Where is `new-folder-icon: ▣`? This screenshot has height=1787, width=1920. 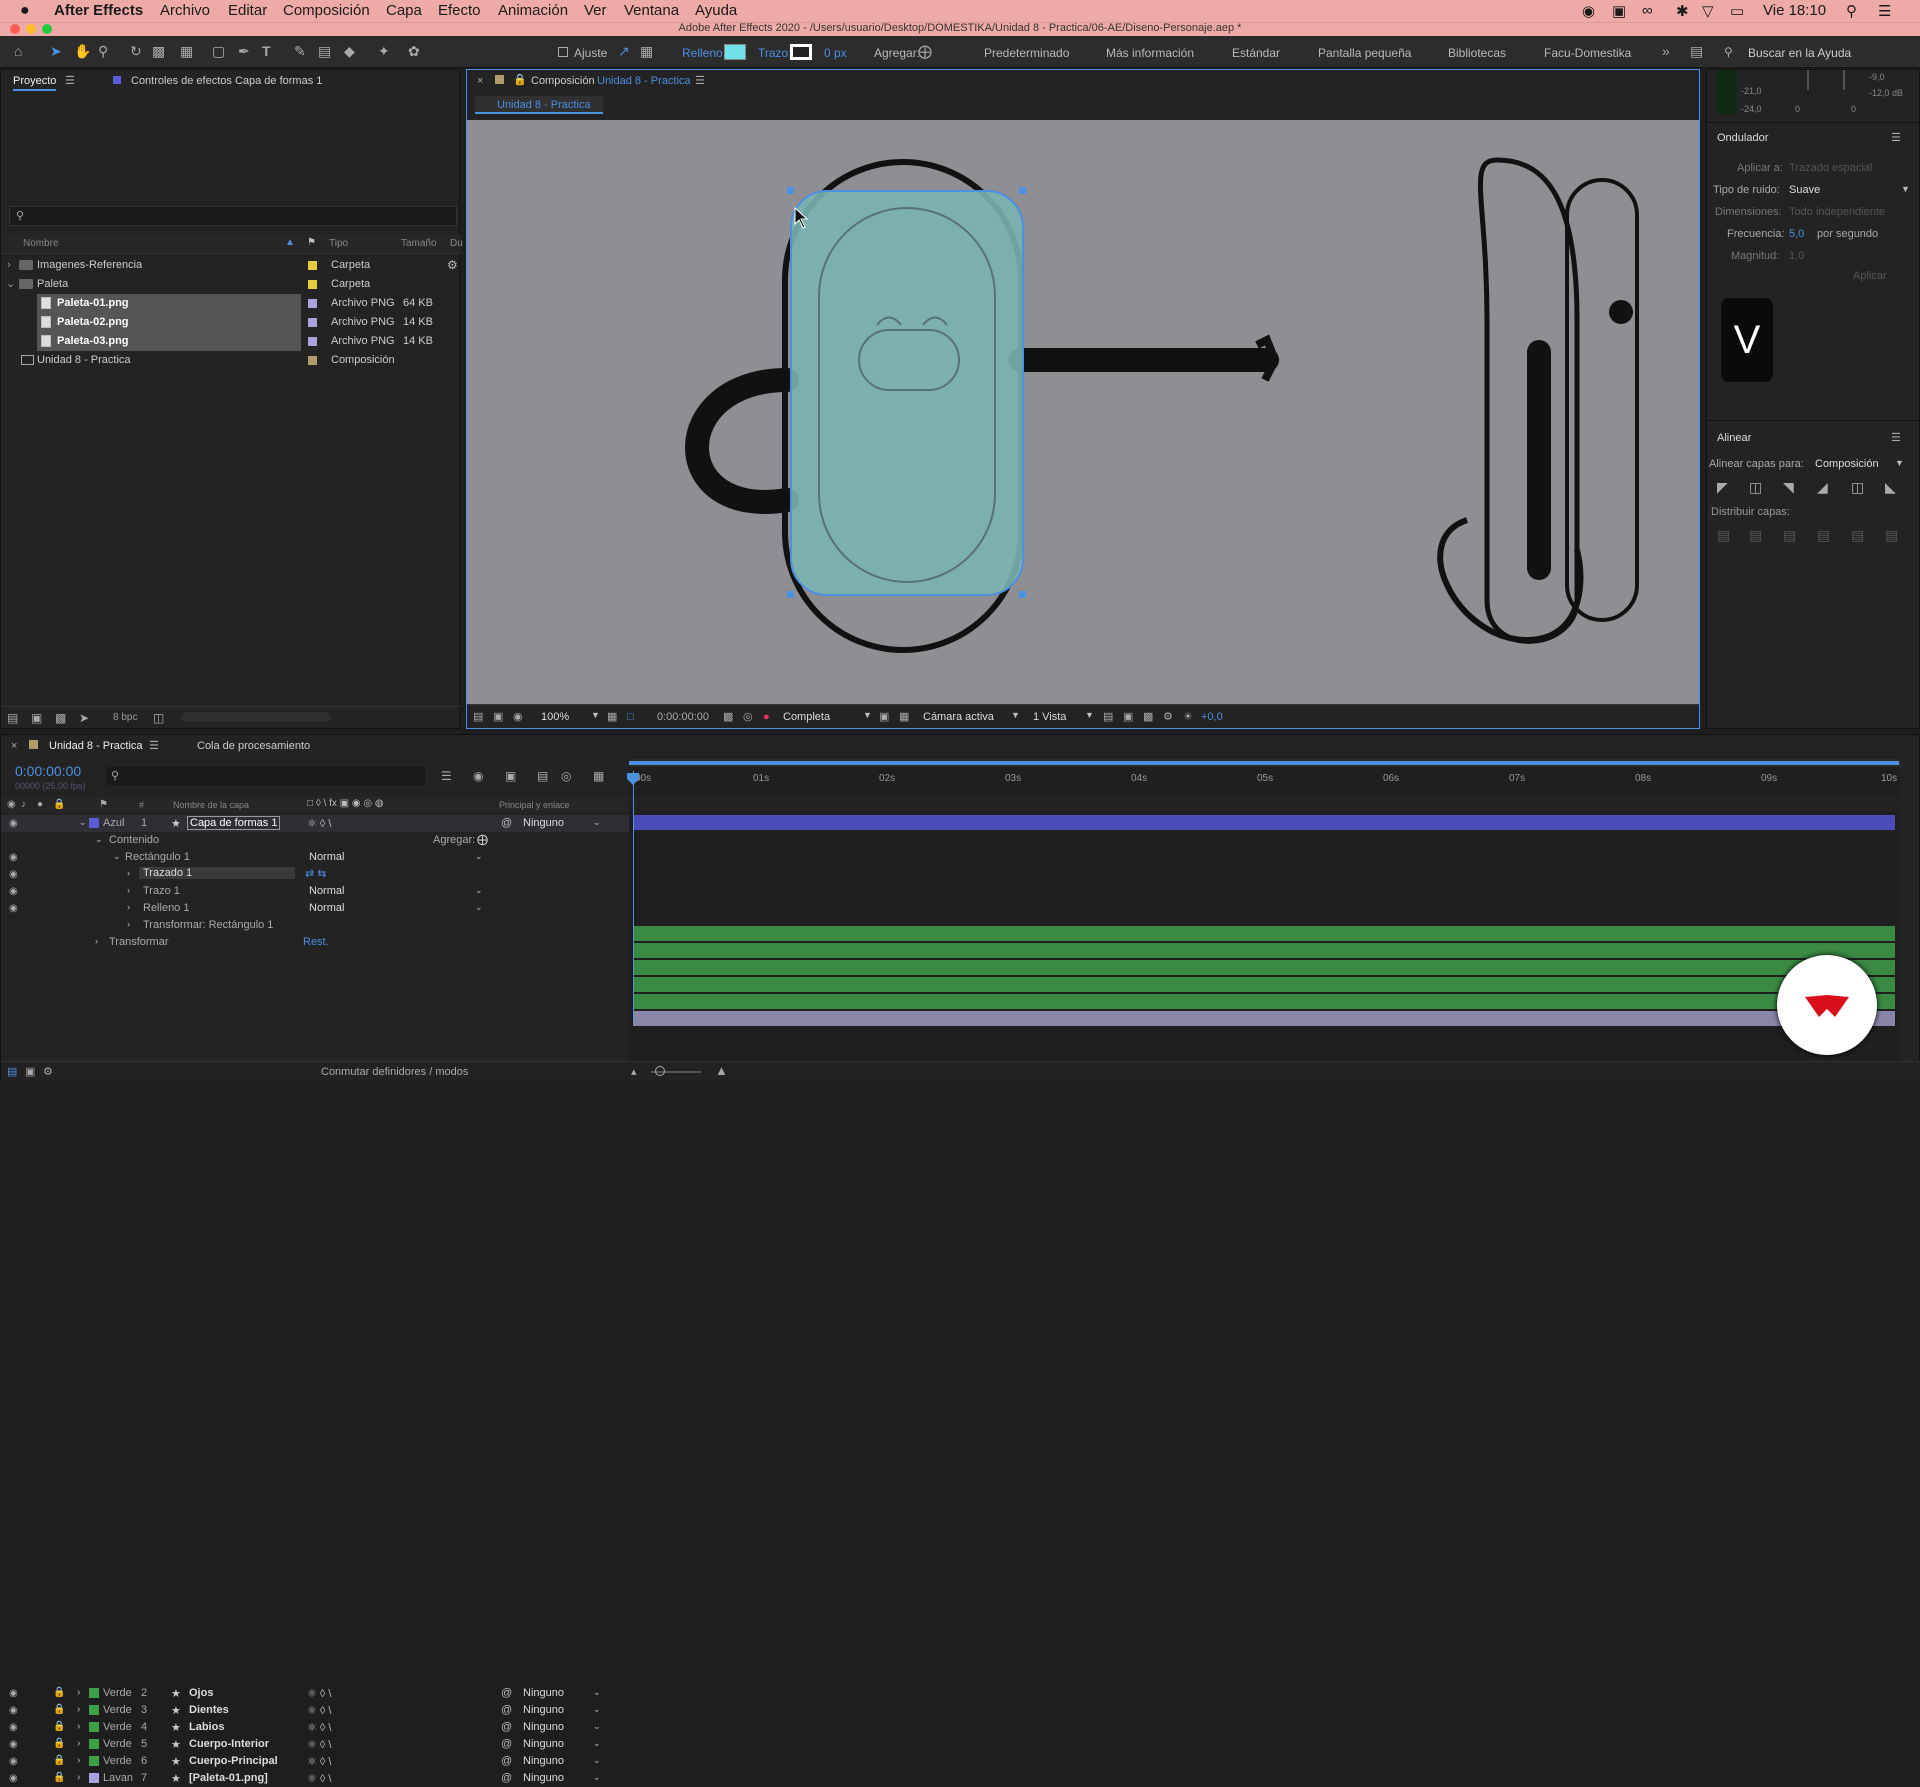 new-folder-icon: ▣ is located at coordinates (36, 718).